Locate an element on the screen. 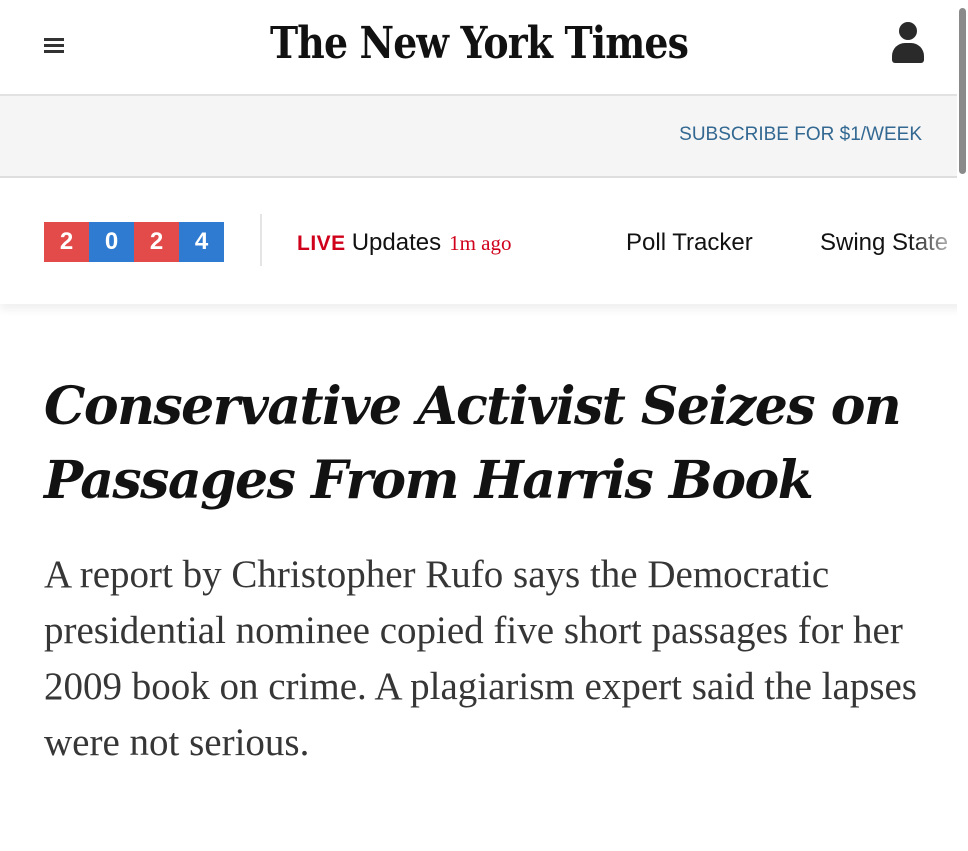 This screenshot has height=851, width=968. scrollbar is located at coordinates (962, 425).